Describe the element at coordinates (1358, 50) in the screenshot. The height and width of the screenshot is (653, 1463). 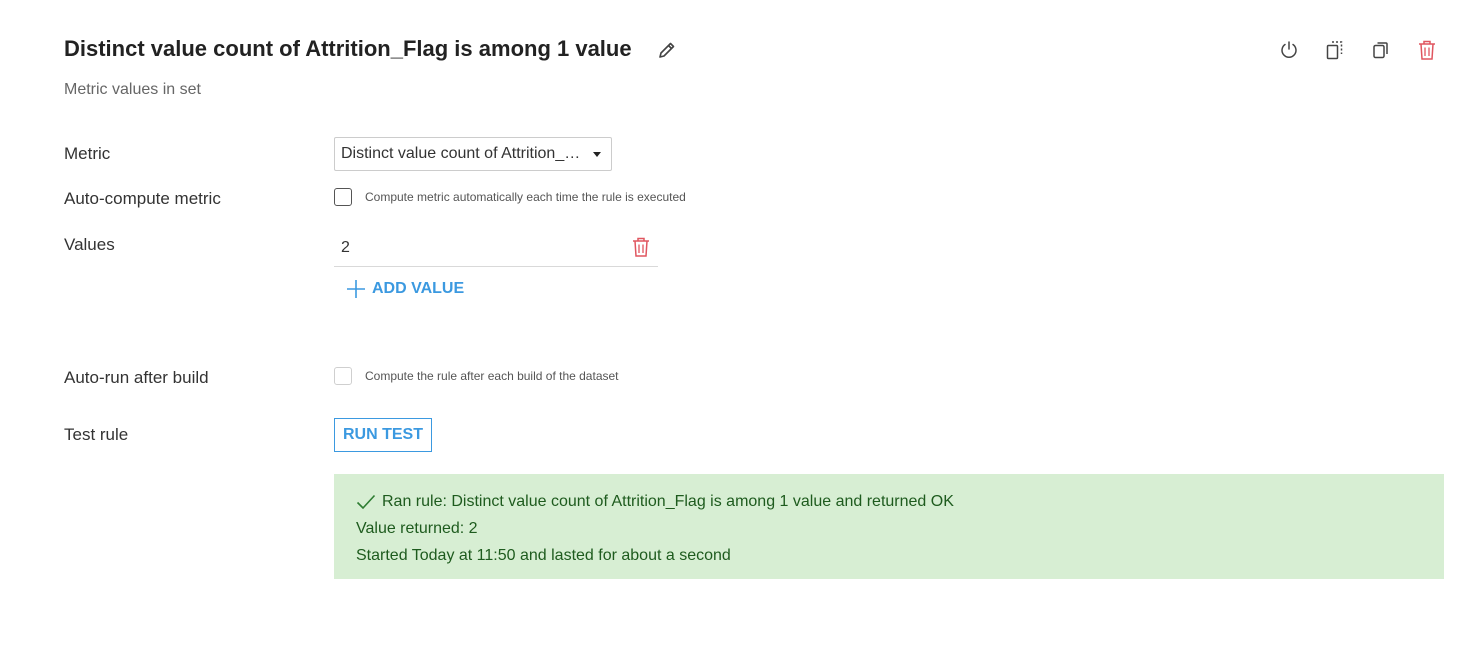
I see `header-actions` at that location.